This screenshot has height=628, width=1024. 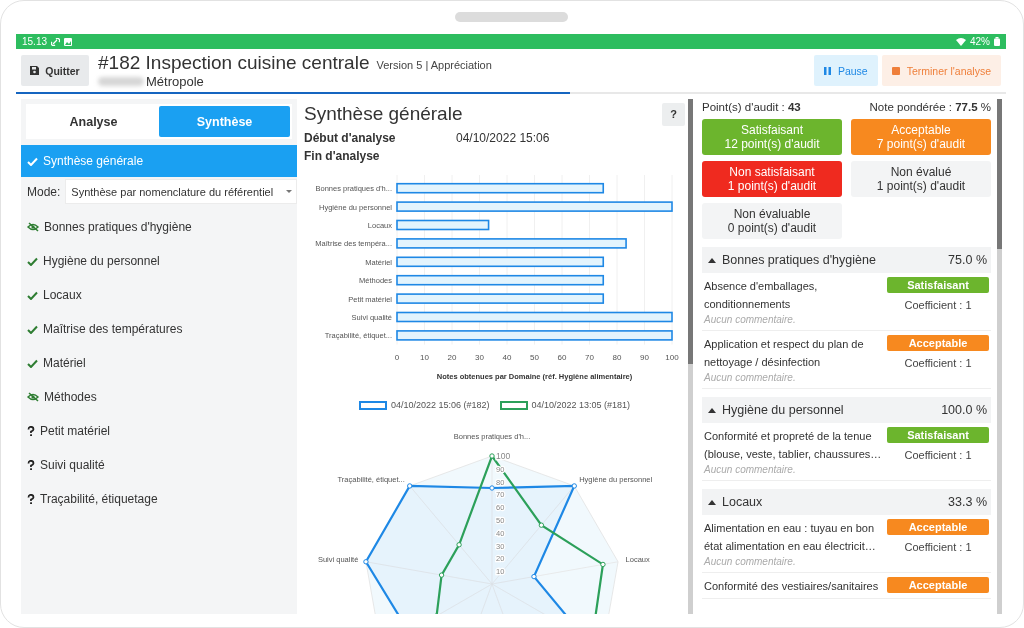 What do you see at coordinates (35, 41) in the screenshot?
I see `status-time: 15.13` at bounding box center [35, 41].